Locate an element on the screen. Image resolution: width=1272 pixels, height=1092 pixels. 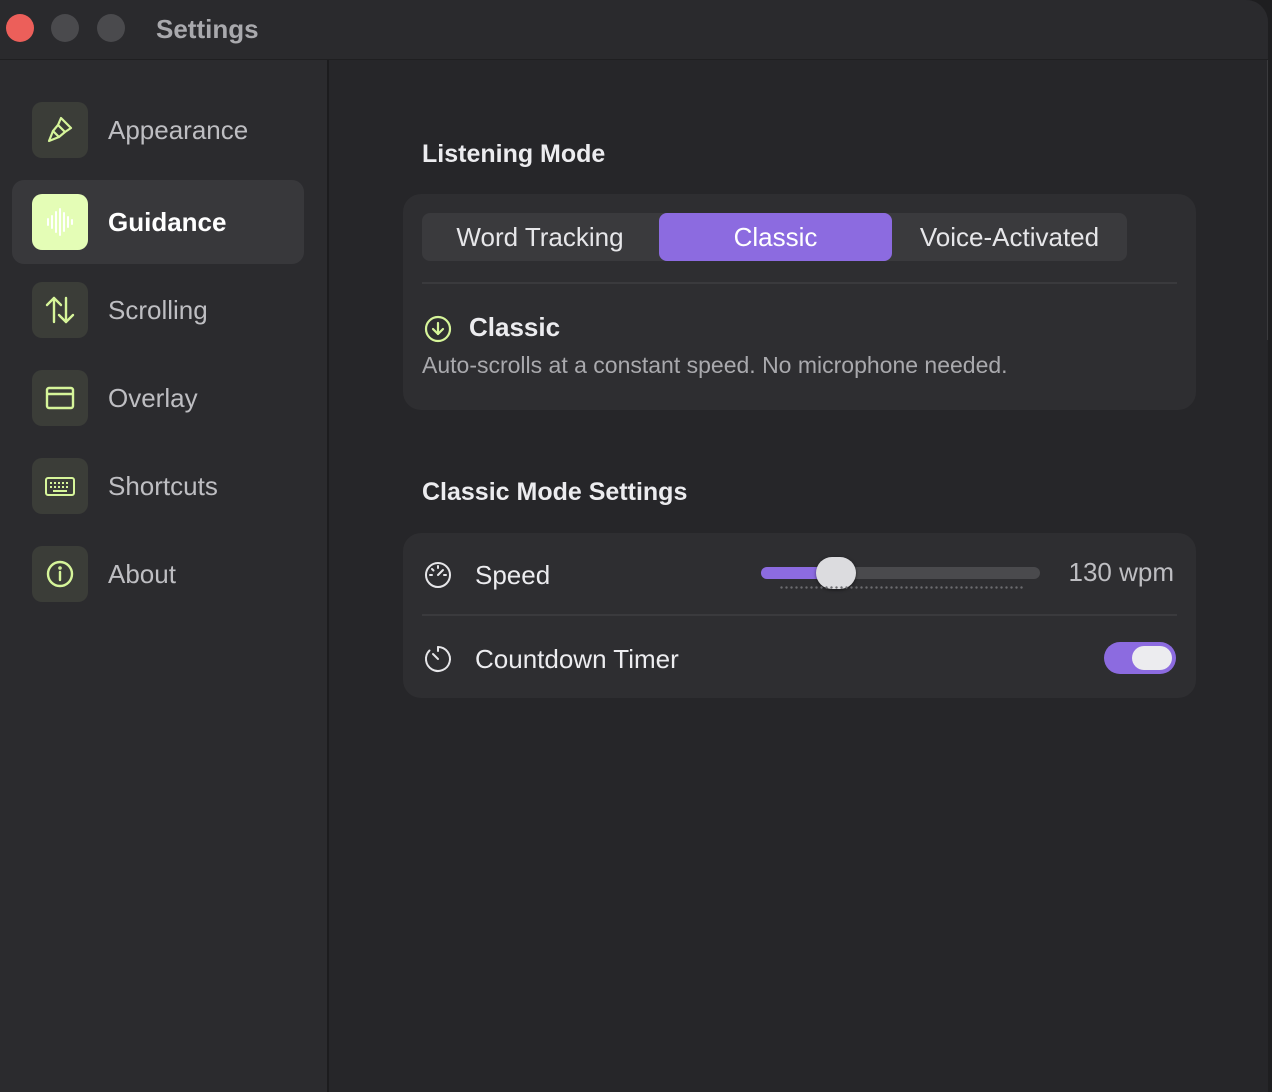
segment-word-tracking: Word Tracking is located at coordinates (540, 237).